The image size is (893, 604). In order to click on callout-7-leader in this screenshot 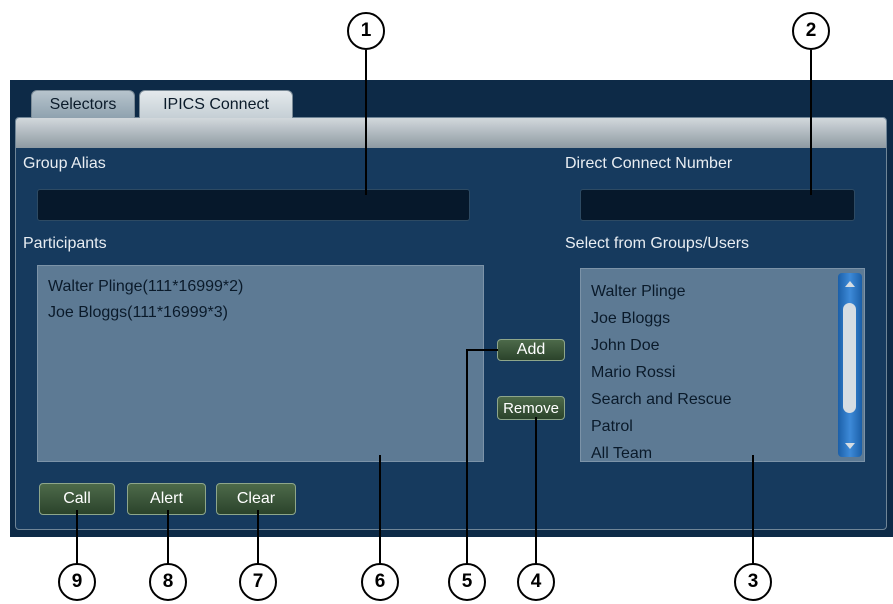, I will do `click(258, 537)`.